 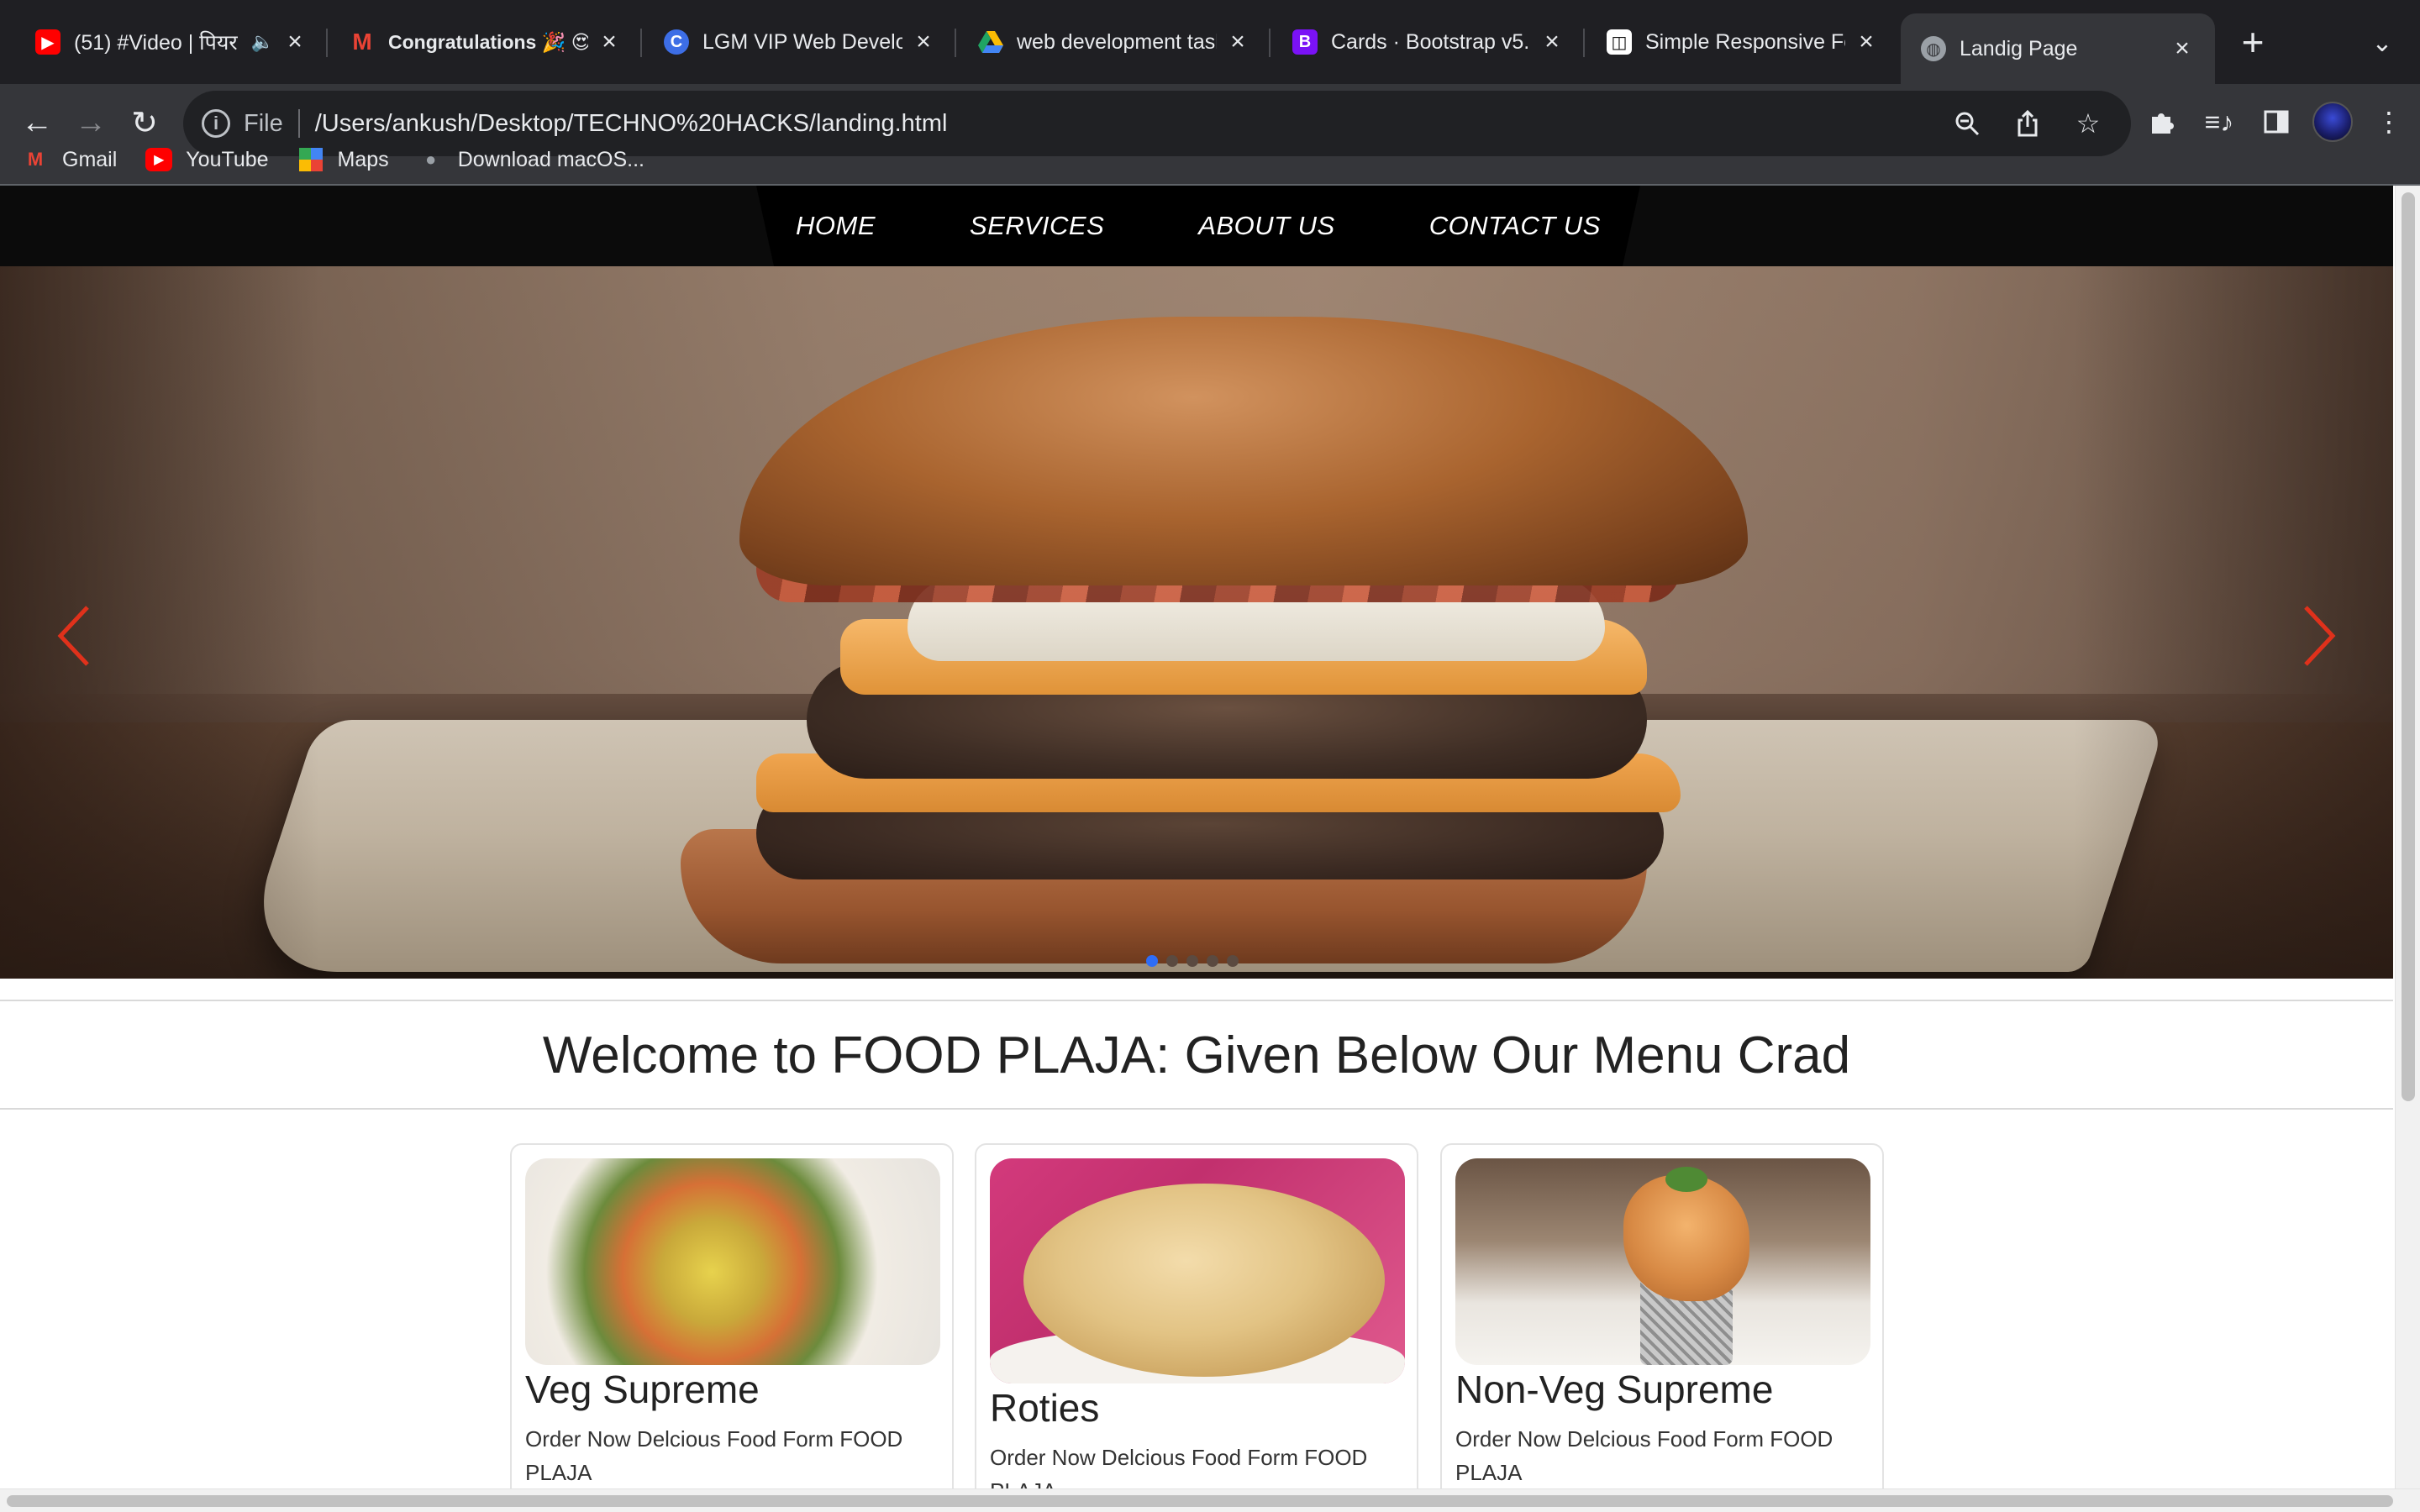 I want to click on tab-gmail: M Congratulations 🎉 😍 ×, so click(x=485, y=42).